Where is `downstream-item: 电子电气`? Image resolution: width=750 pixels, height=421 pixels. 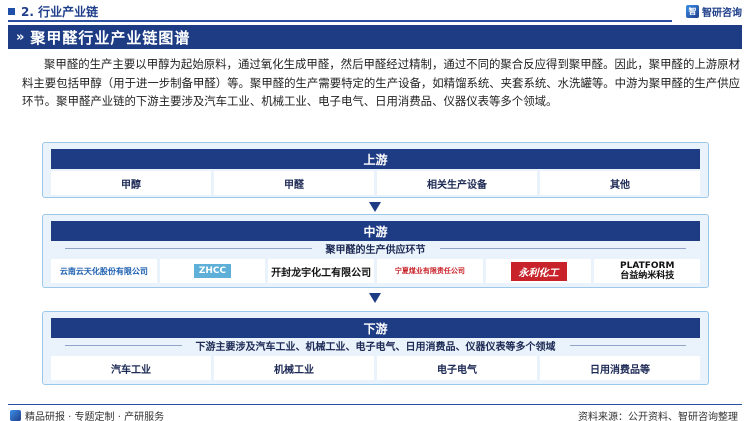
downstream-item: 电子电气 is located at coordinates (457, 368).